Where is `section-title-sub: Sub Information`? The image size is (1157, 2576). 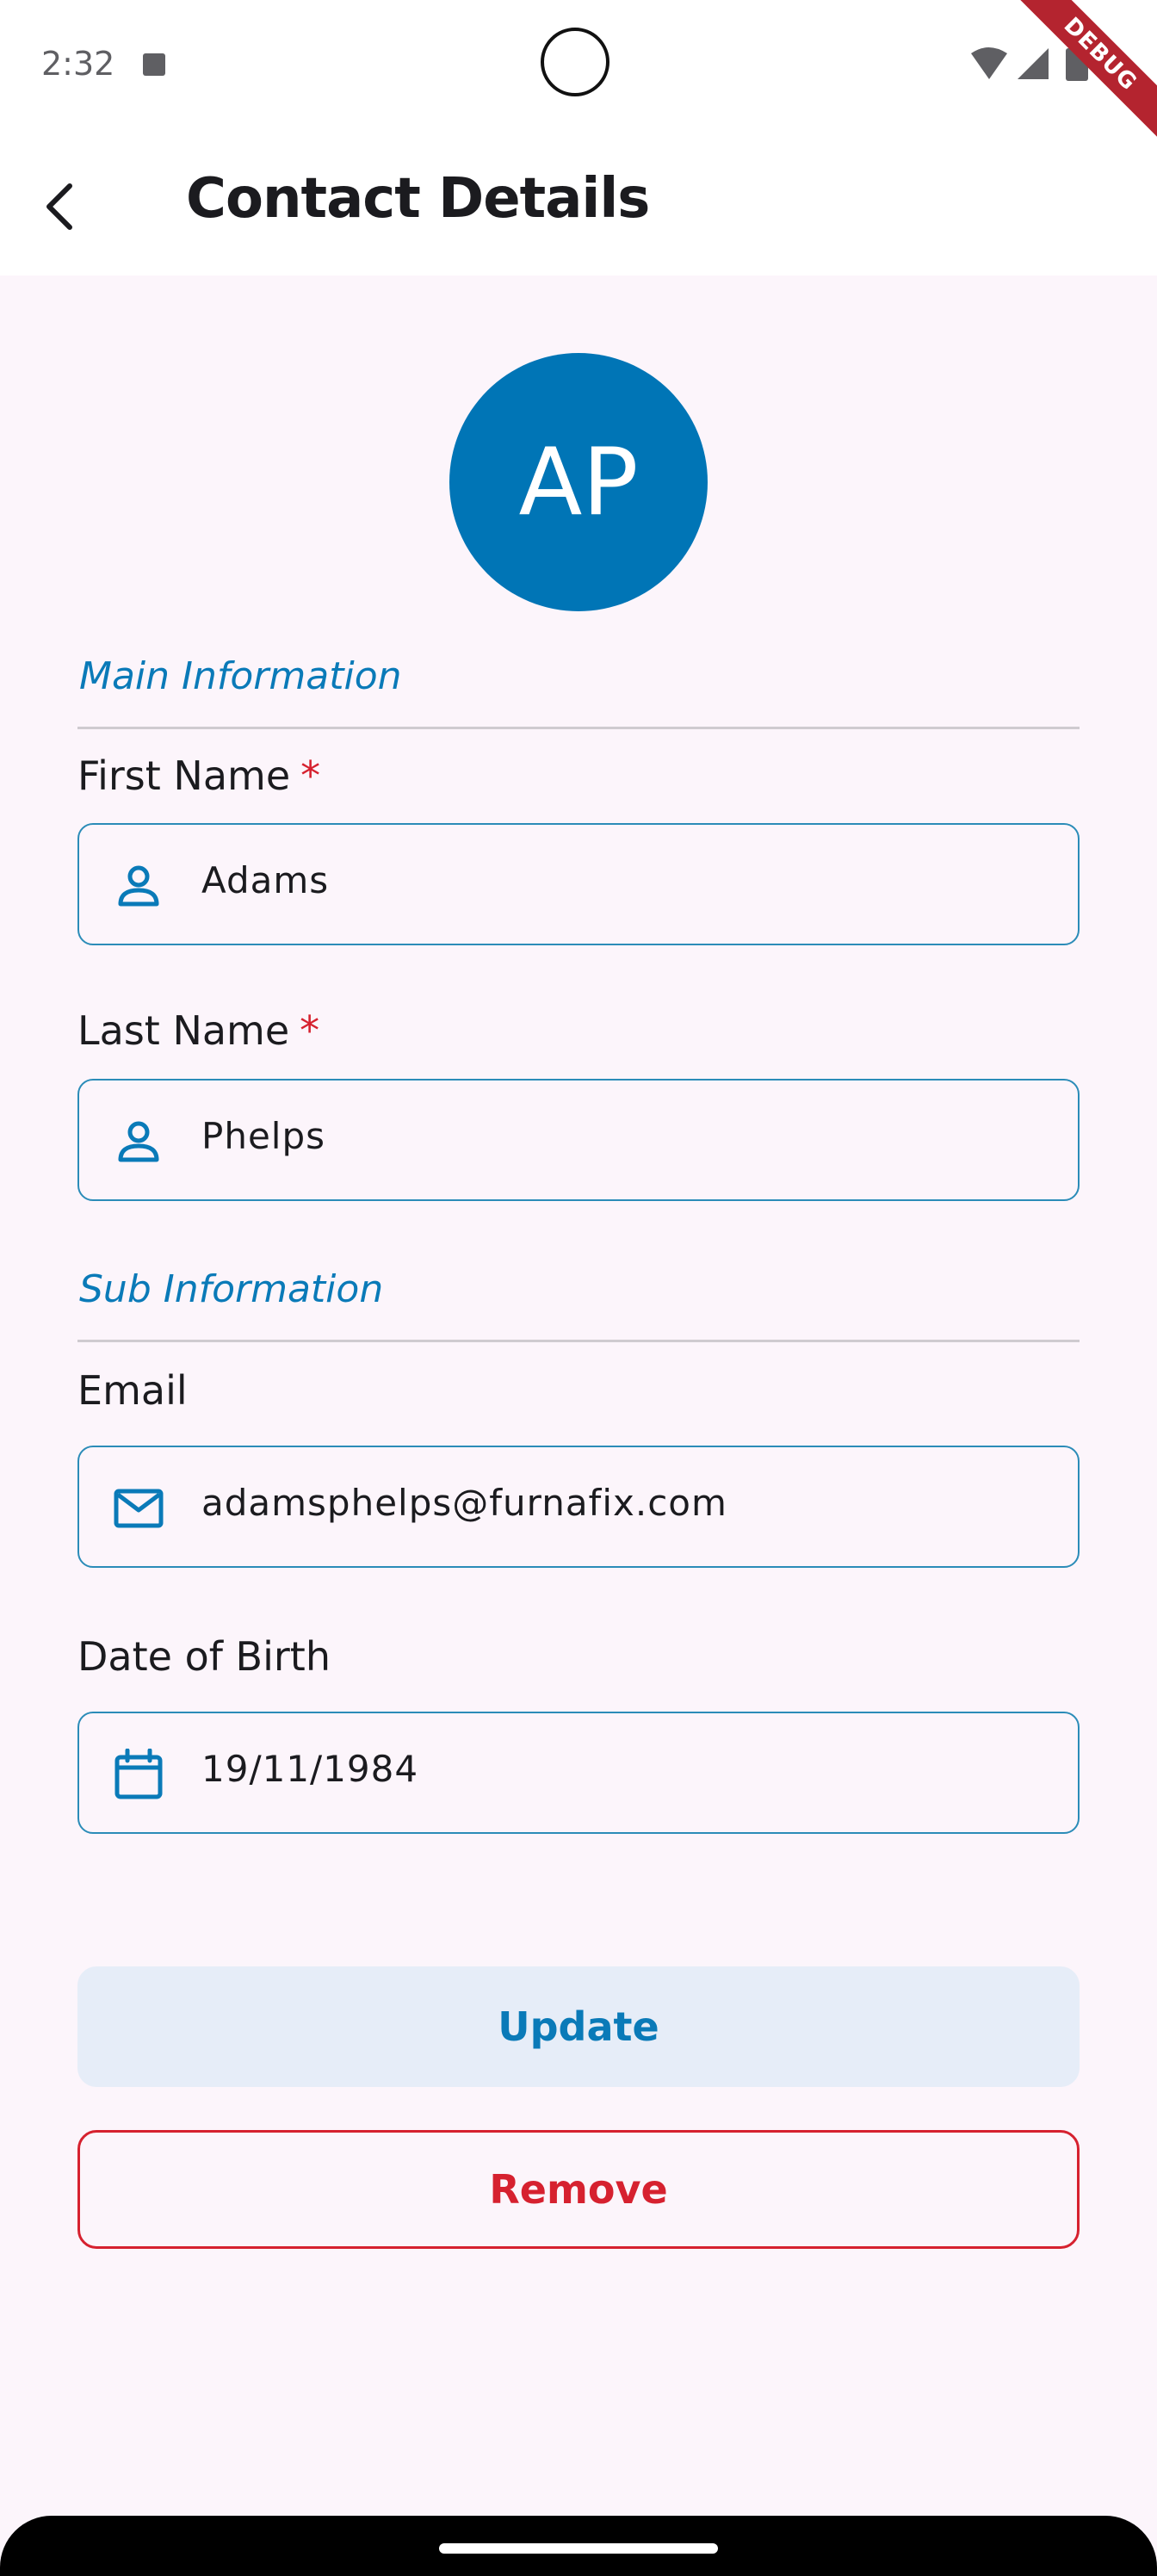 section-title-sub: Sub Information is located at coordinates (231, 1289).